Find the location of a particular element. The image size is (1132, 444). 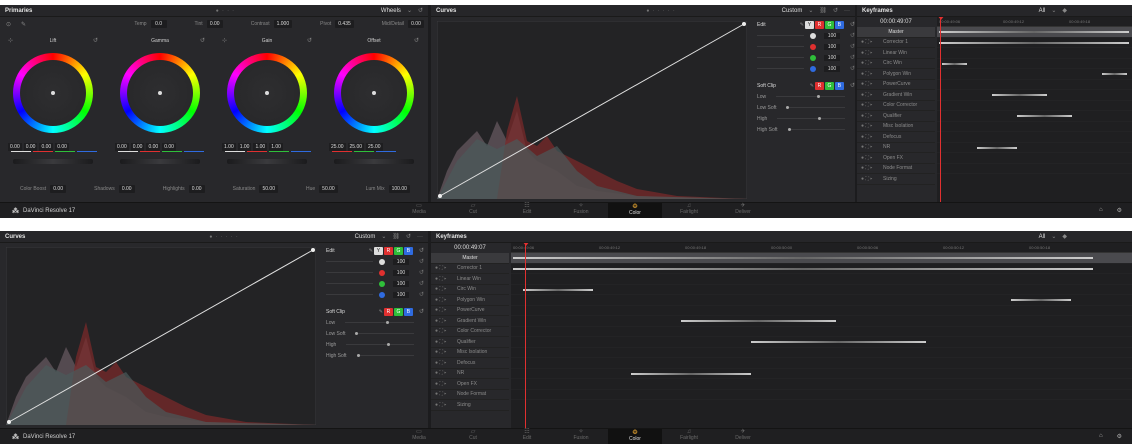

lift-g-value: 0.00 is located at coordinates (46, 147).